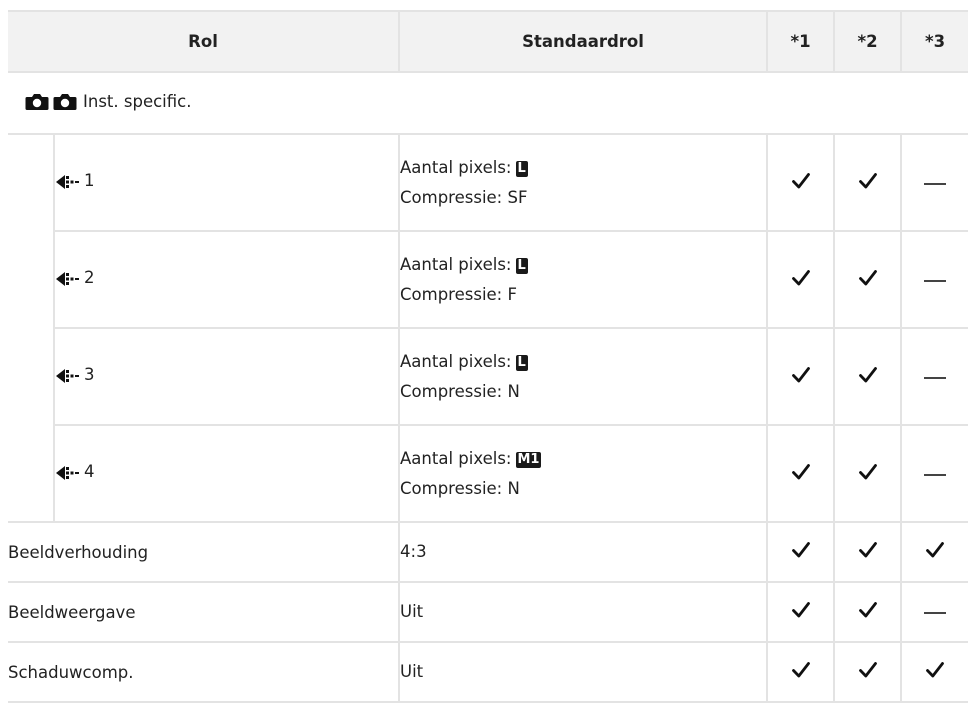  Describe the element at coordinates (89, 471) in the screenshot. I see `drive-mode-number: 4` at that location.